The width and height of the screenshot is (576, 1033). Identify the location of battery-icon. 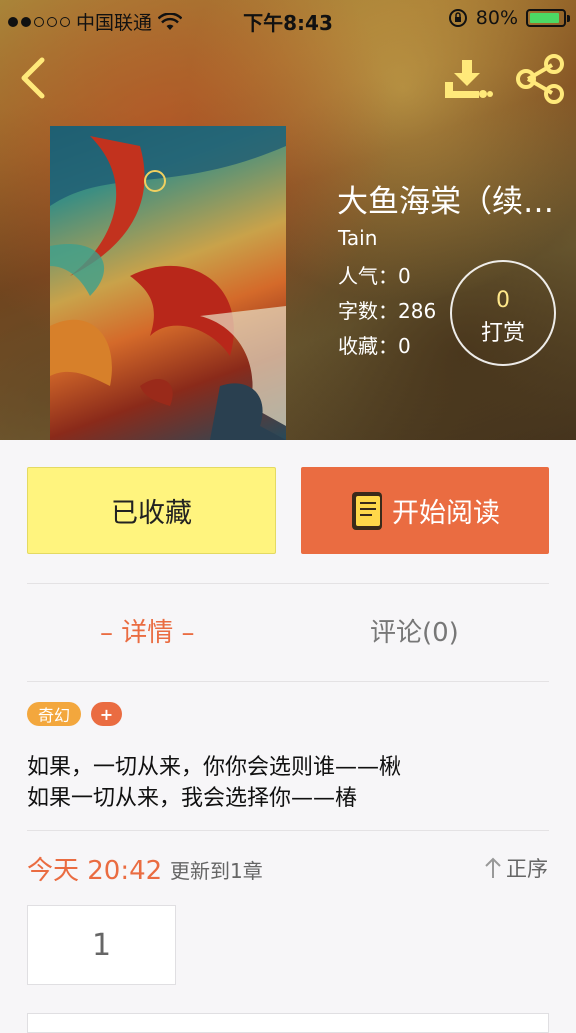
(548, 18).